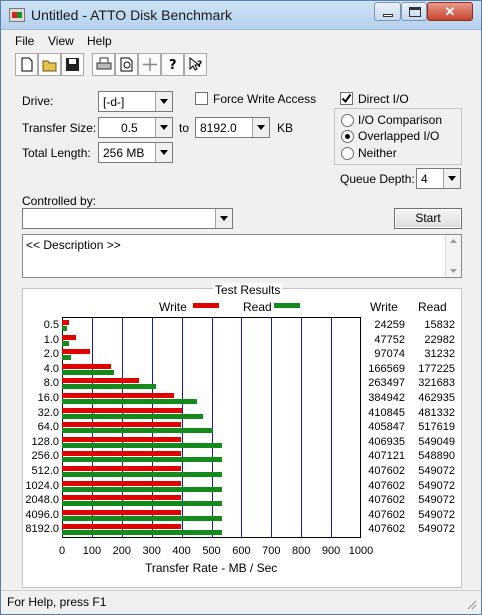  What do you see at coordinates (386, 398) in the screenshot?
I see `write-value: 384942` at bounding box center [386, 398].